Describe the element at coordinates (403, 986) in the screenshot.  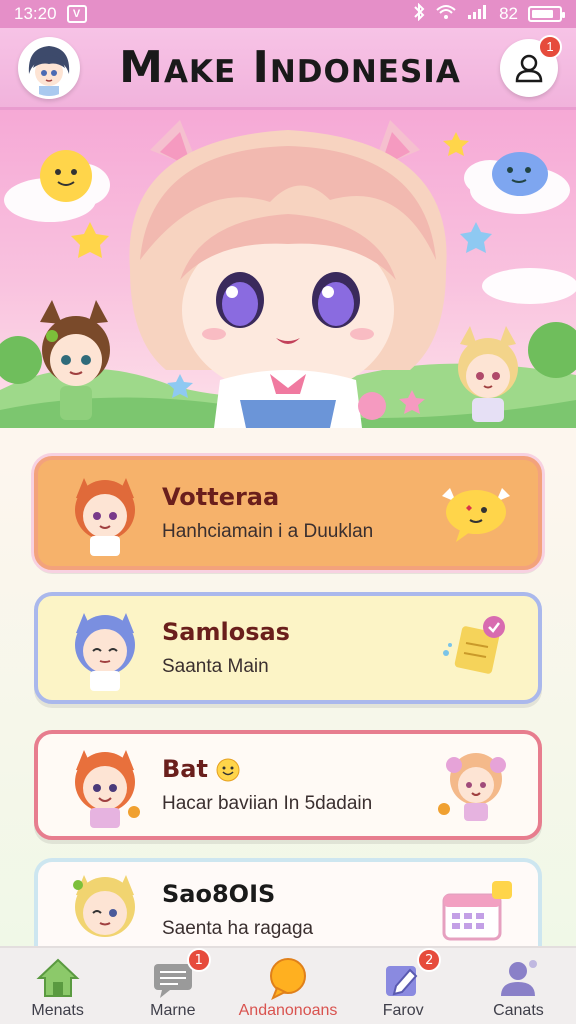
I see `tab-favorites: 2 Farov` at that location.